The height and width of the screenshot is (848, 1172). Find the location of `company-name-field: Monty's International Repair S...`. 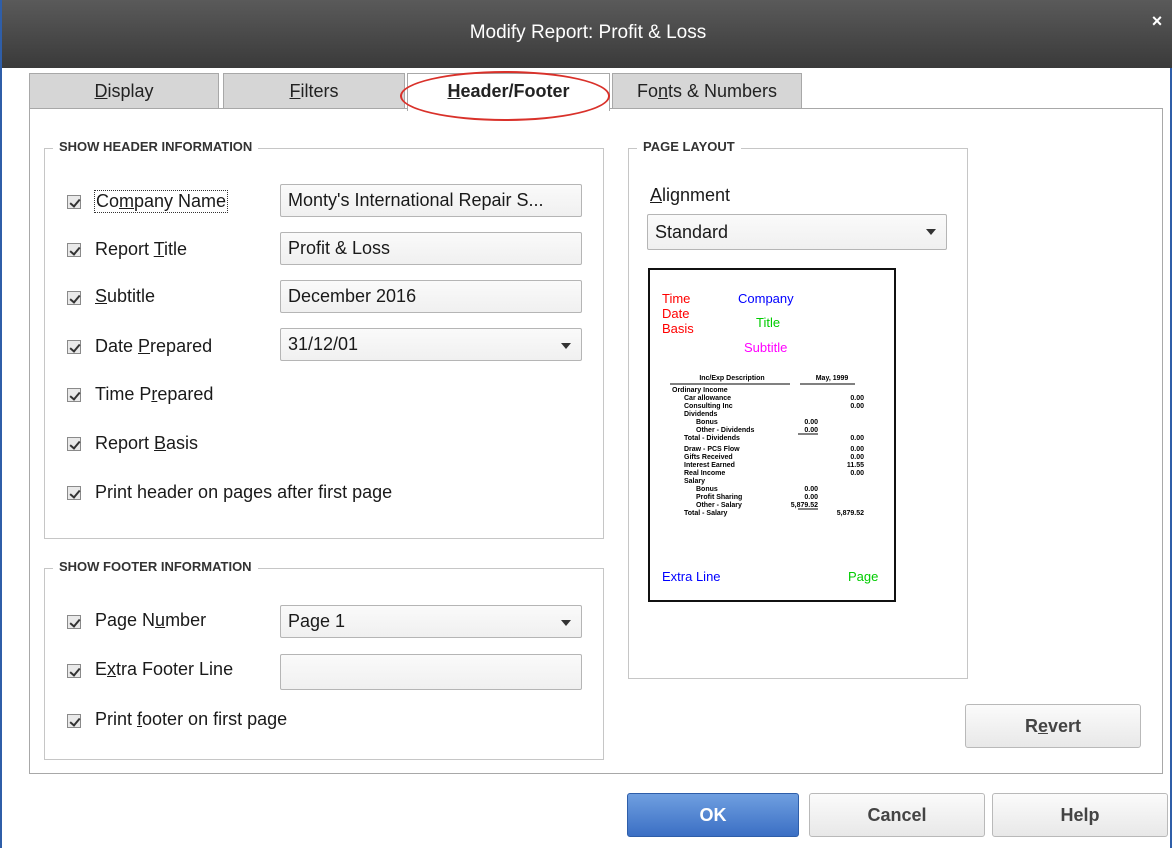

company-name-field: Monty's International Repair S... is located at coordinates (431, 200).